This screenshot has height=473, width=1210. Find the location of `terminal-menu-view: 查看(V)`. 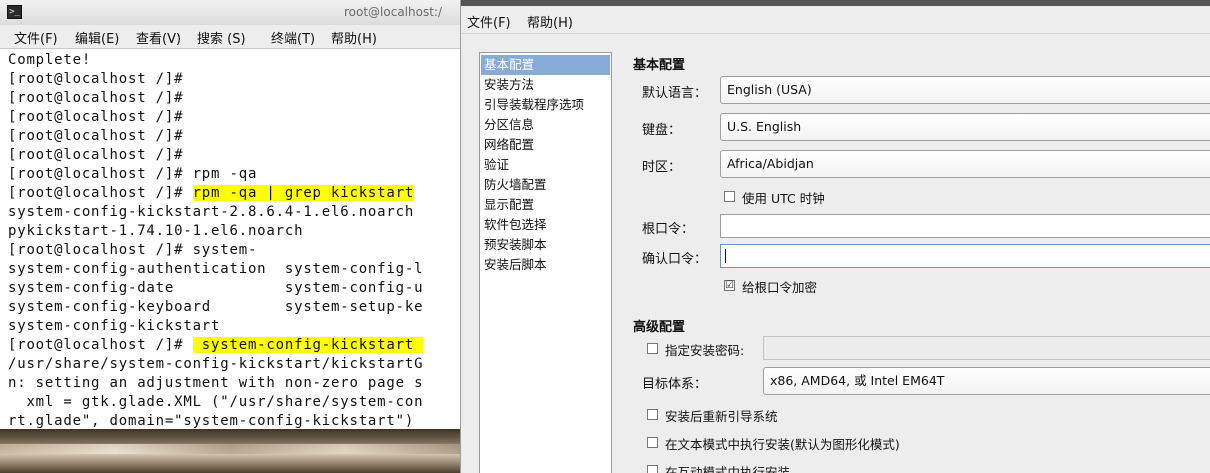

terminal-menu-view: 查看(V) is located at coordinates (158, 37).